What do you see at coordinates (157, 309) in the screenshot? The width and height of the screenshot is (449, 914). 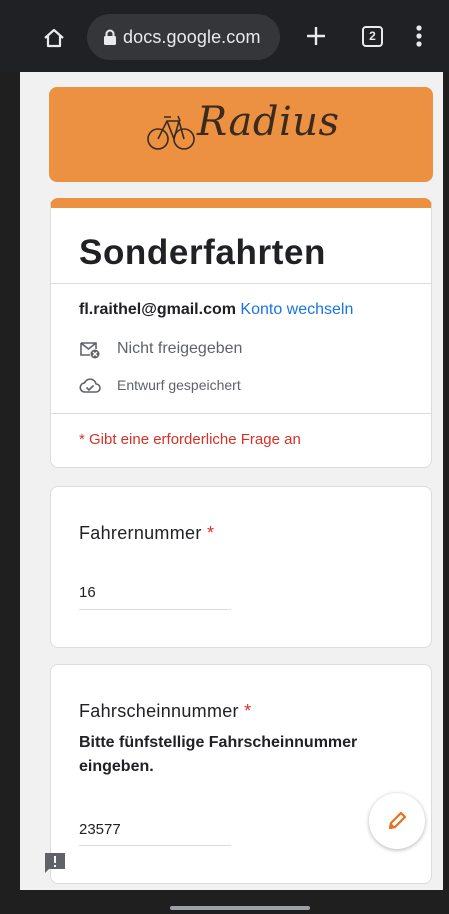 I see `account-email: fl.raithel@gmail.com` at bounding box center [157, 309].